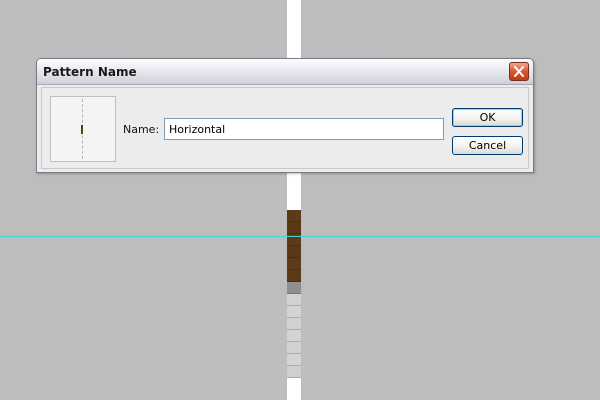 This screenshot has height=400, width=600. I want to click on pattern-preview, so click(83, 129).